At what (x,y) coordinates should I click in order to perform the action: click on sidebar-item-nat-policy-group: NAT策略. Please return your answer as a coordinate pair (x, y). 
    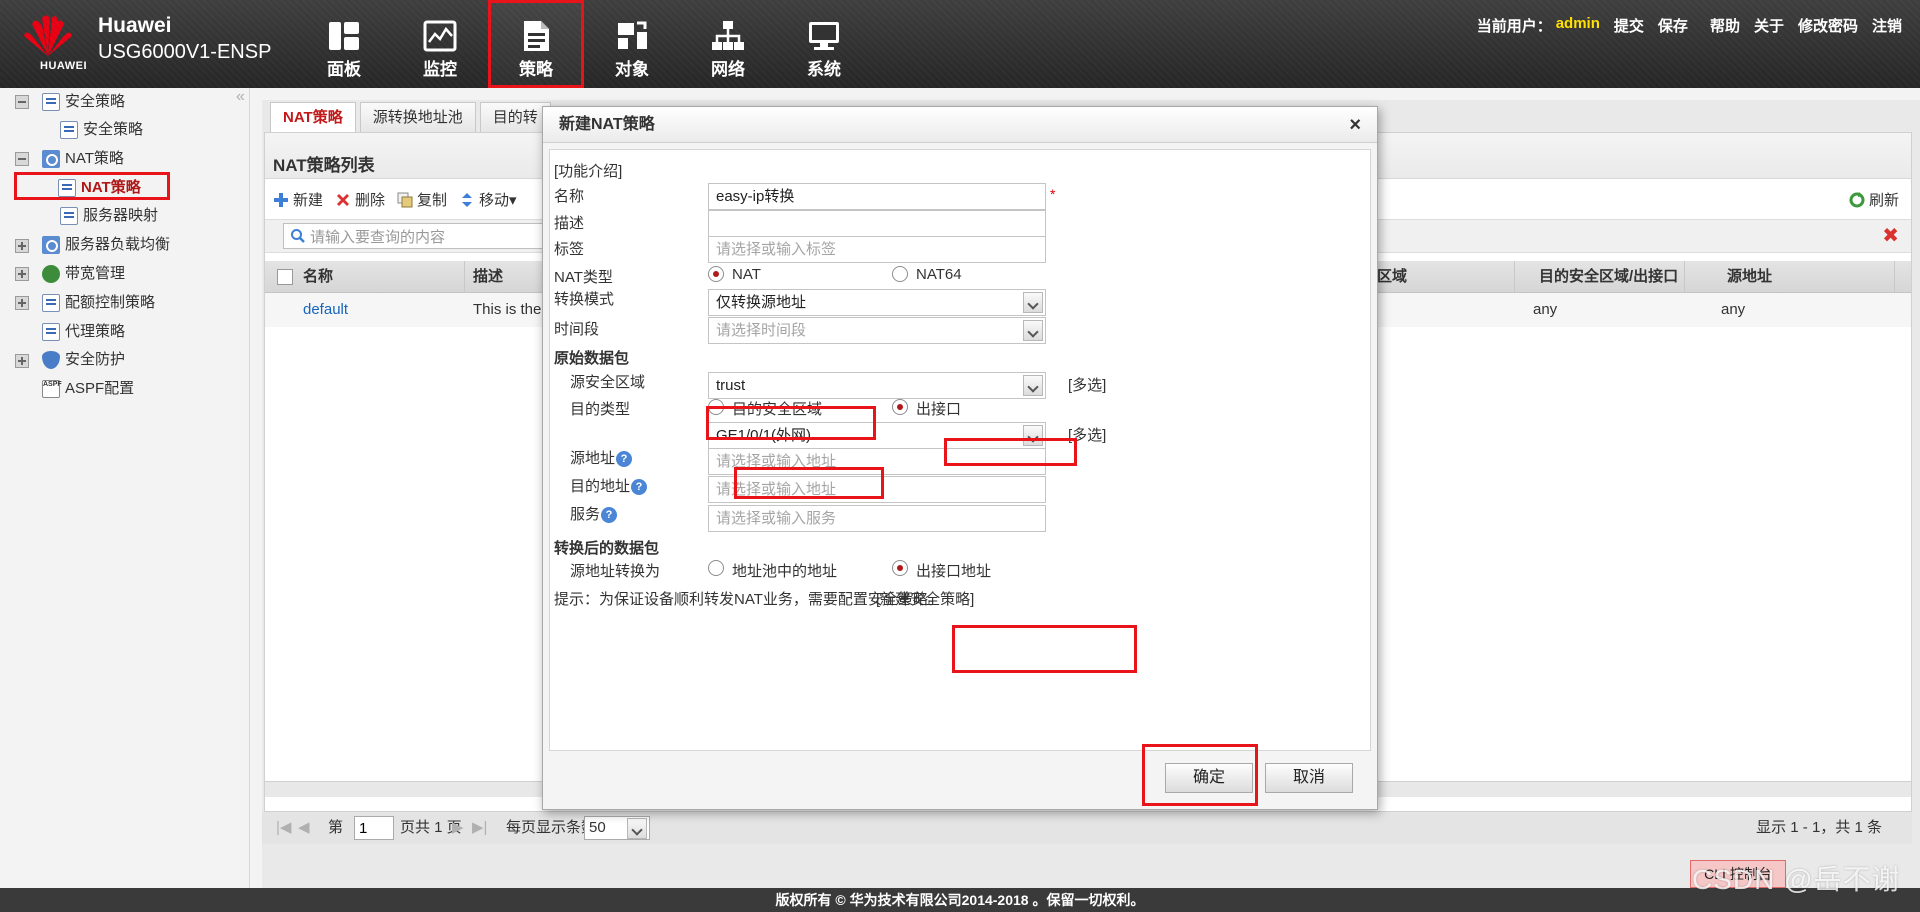
    Looking at the image, I should click on (83, 159).